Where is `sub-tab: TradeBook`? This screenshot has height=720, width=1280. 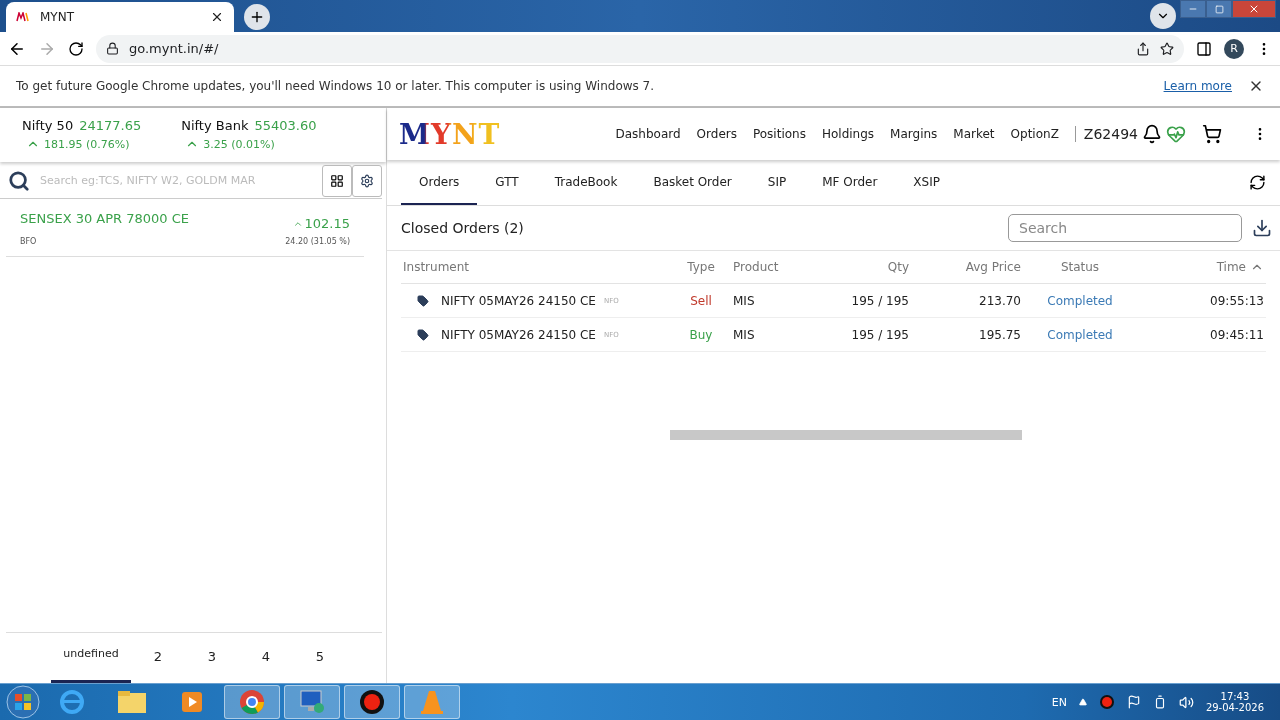
sub-tab: TradeBook is located at coordinates (586, 182).